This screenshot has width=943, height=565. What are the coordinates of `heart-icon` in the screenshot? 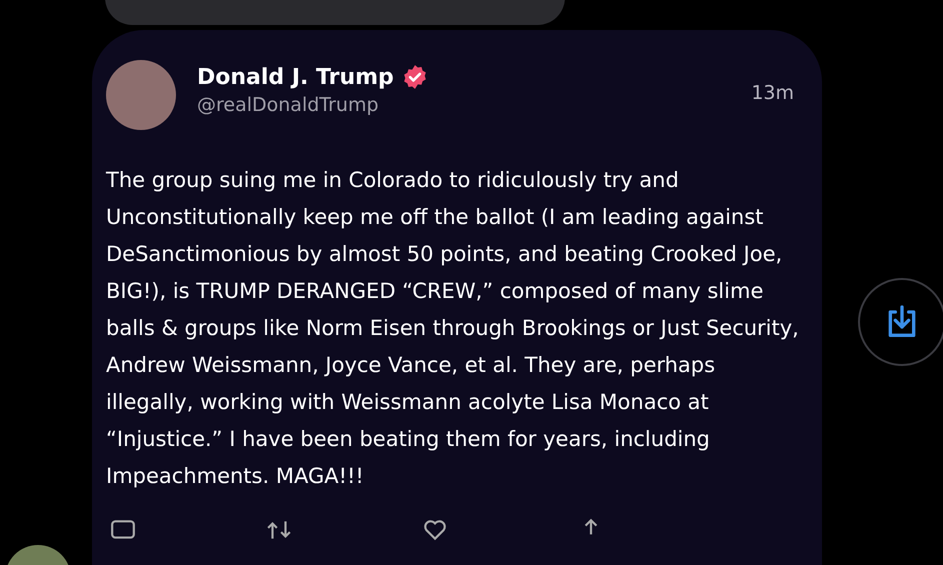 It's located at (435, 530).